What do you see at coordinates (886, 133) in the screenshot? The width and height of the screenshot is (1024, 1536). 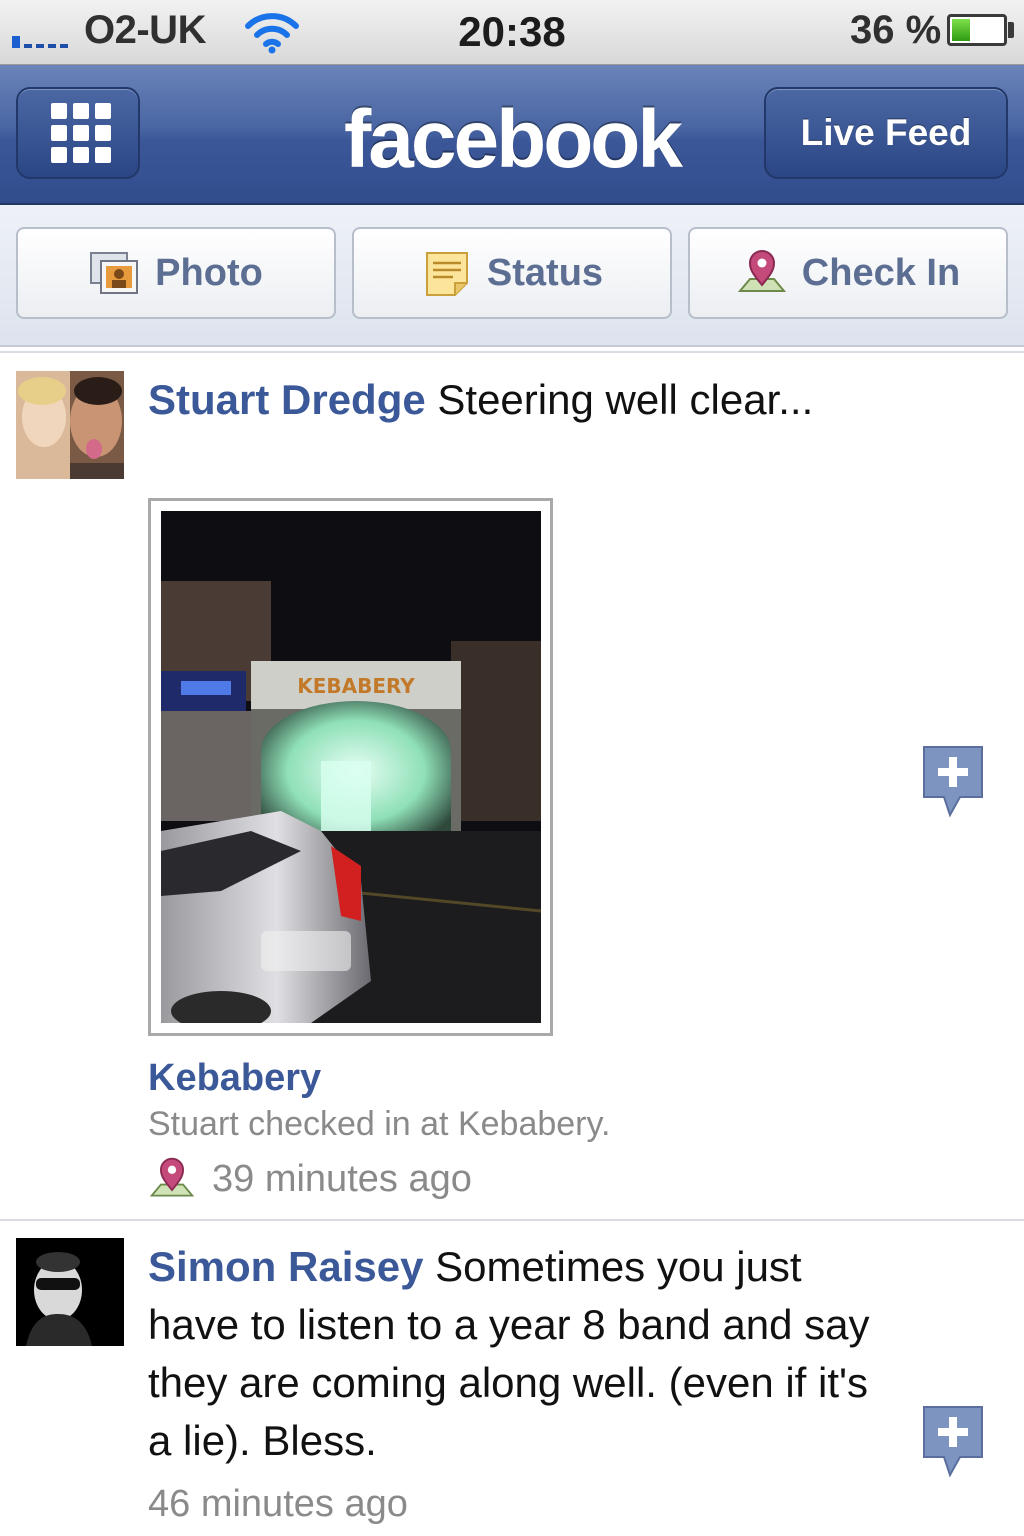 I see `live-feed-button: Live Feed` at bounding box center [886, 133].